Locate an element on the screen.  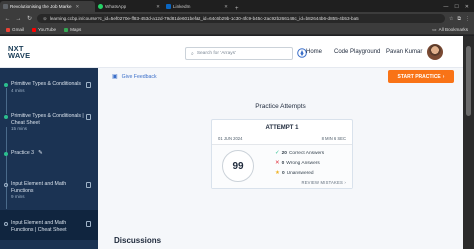
close-window-icon: ✕ is located at coordinates (467, 7).